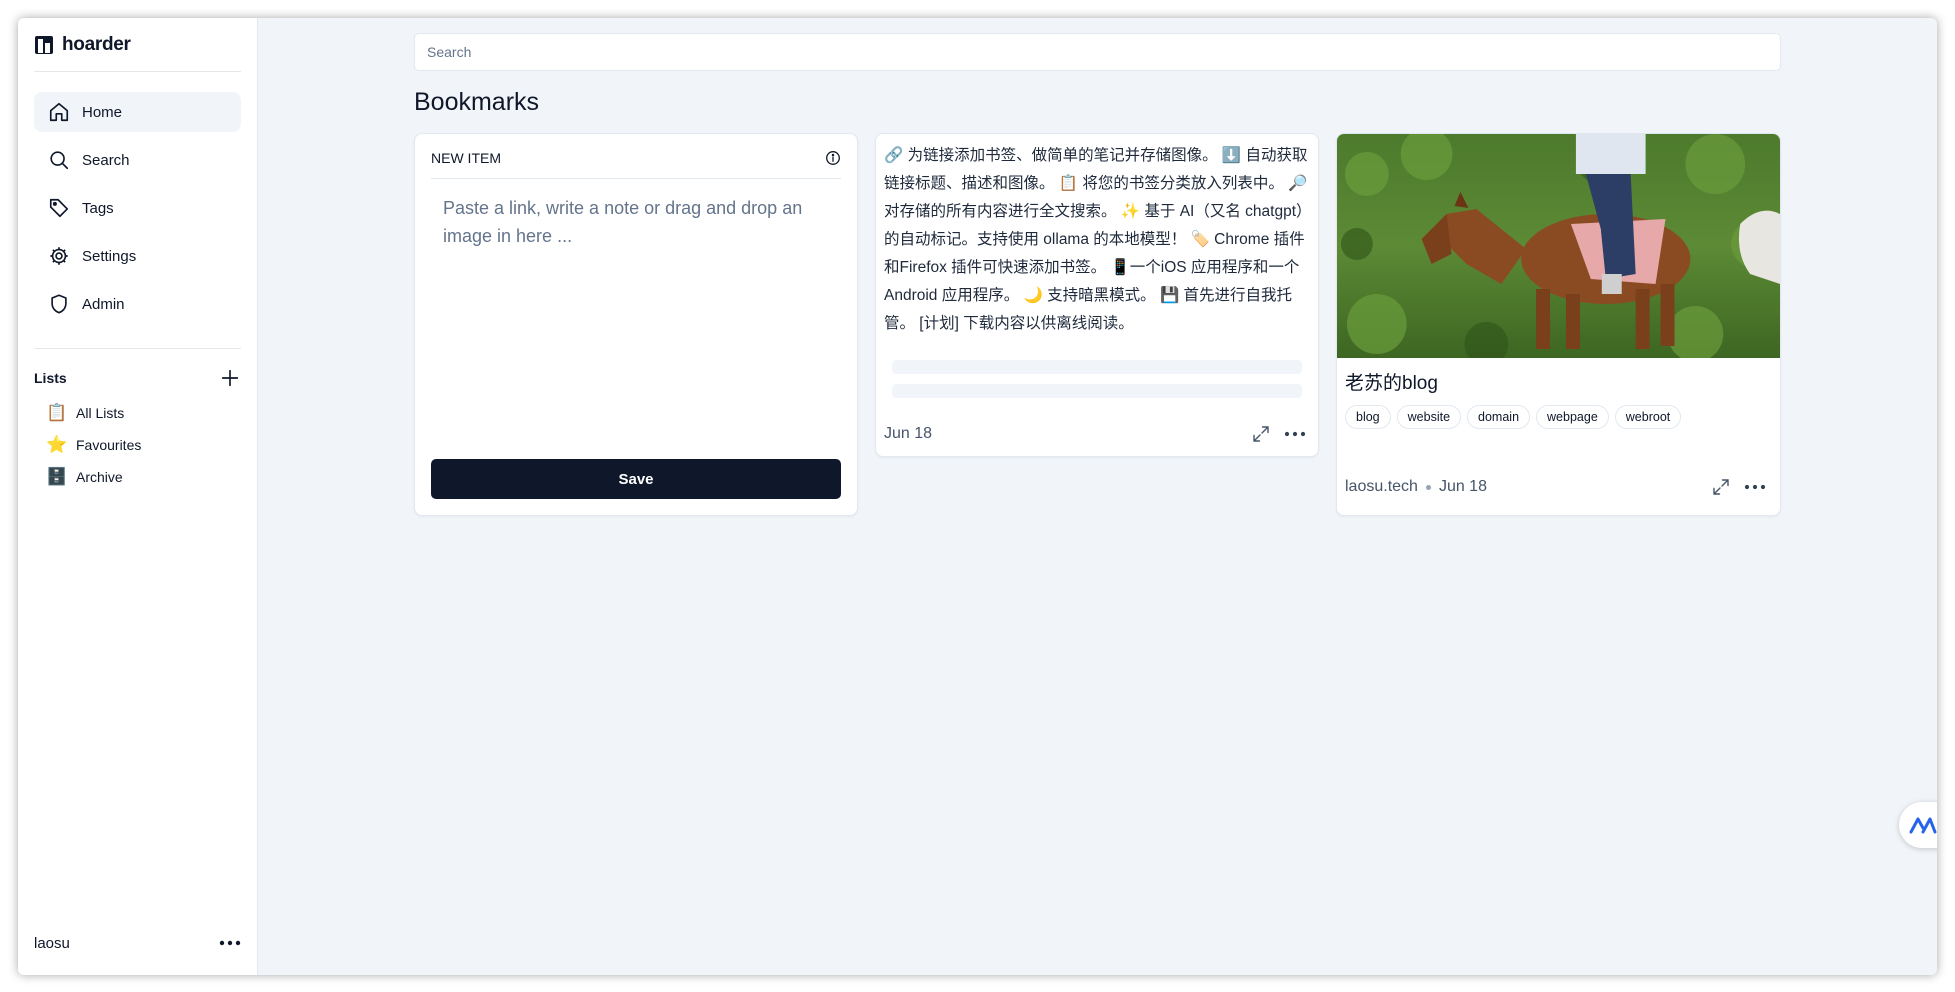  I want to click on tag-chip: domain, so click(1499, 417).